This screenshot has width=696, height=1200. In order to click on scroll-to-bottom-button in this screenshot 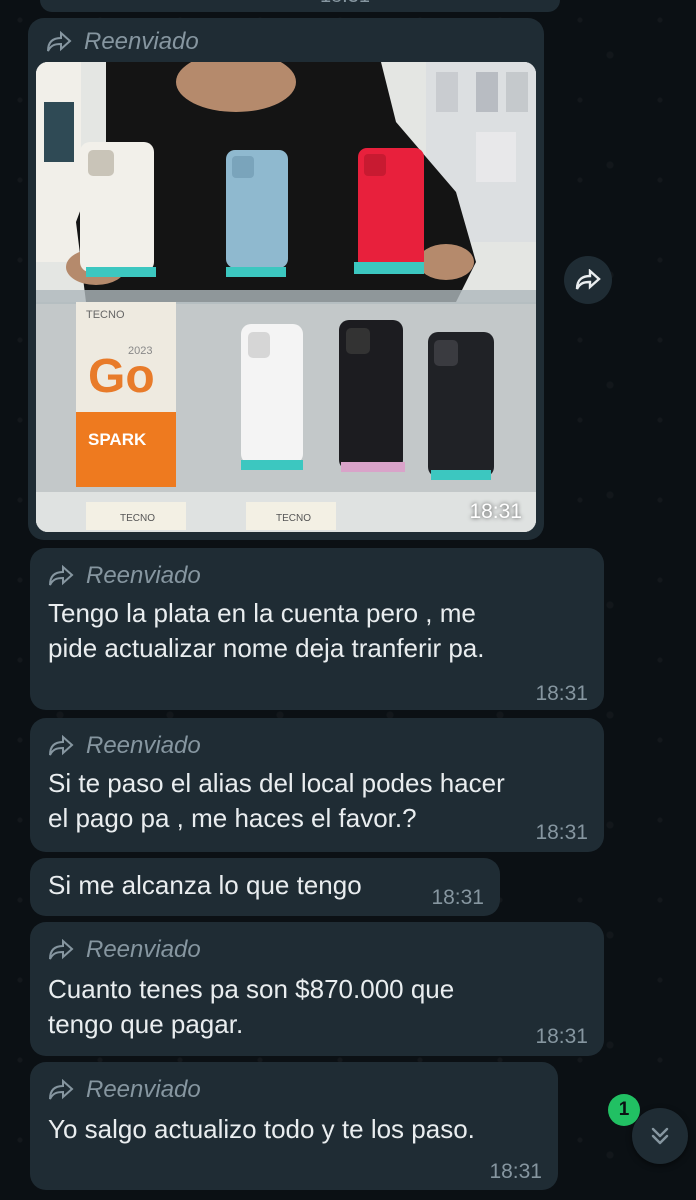, I will do `click(660, 1136)`.